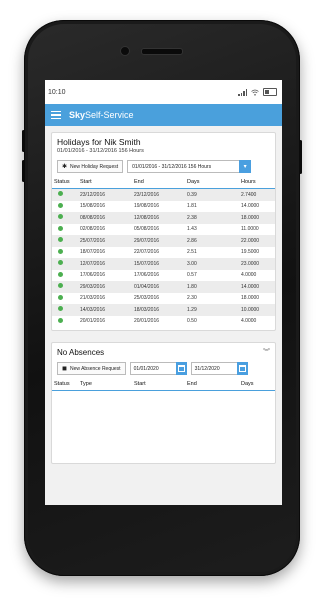 This screenshot has width=324, height=600. What do you see at coordinates (65, 384) in the screenshot?
I see `abs-col-status: Status` at bounding box center [65, 384].